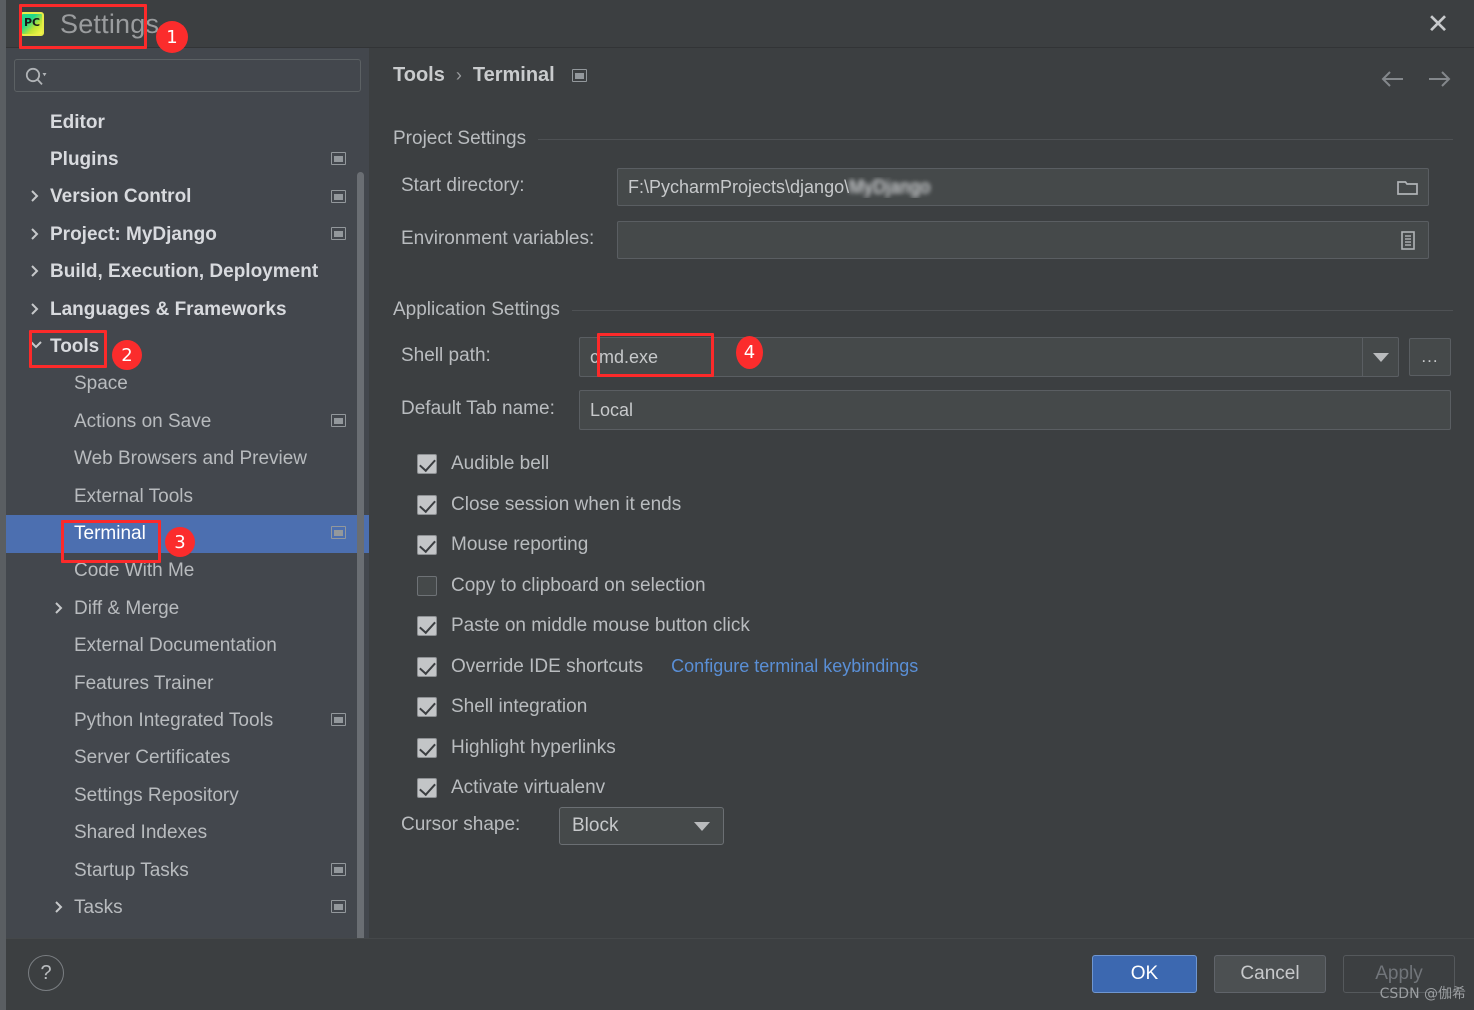 The height and width of the screenshot is (1010, 1474). I want to click on checkbox-label: Override IDE shortcuts, so click(547, 666).